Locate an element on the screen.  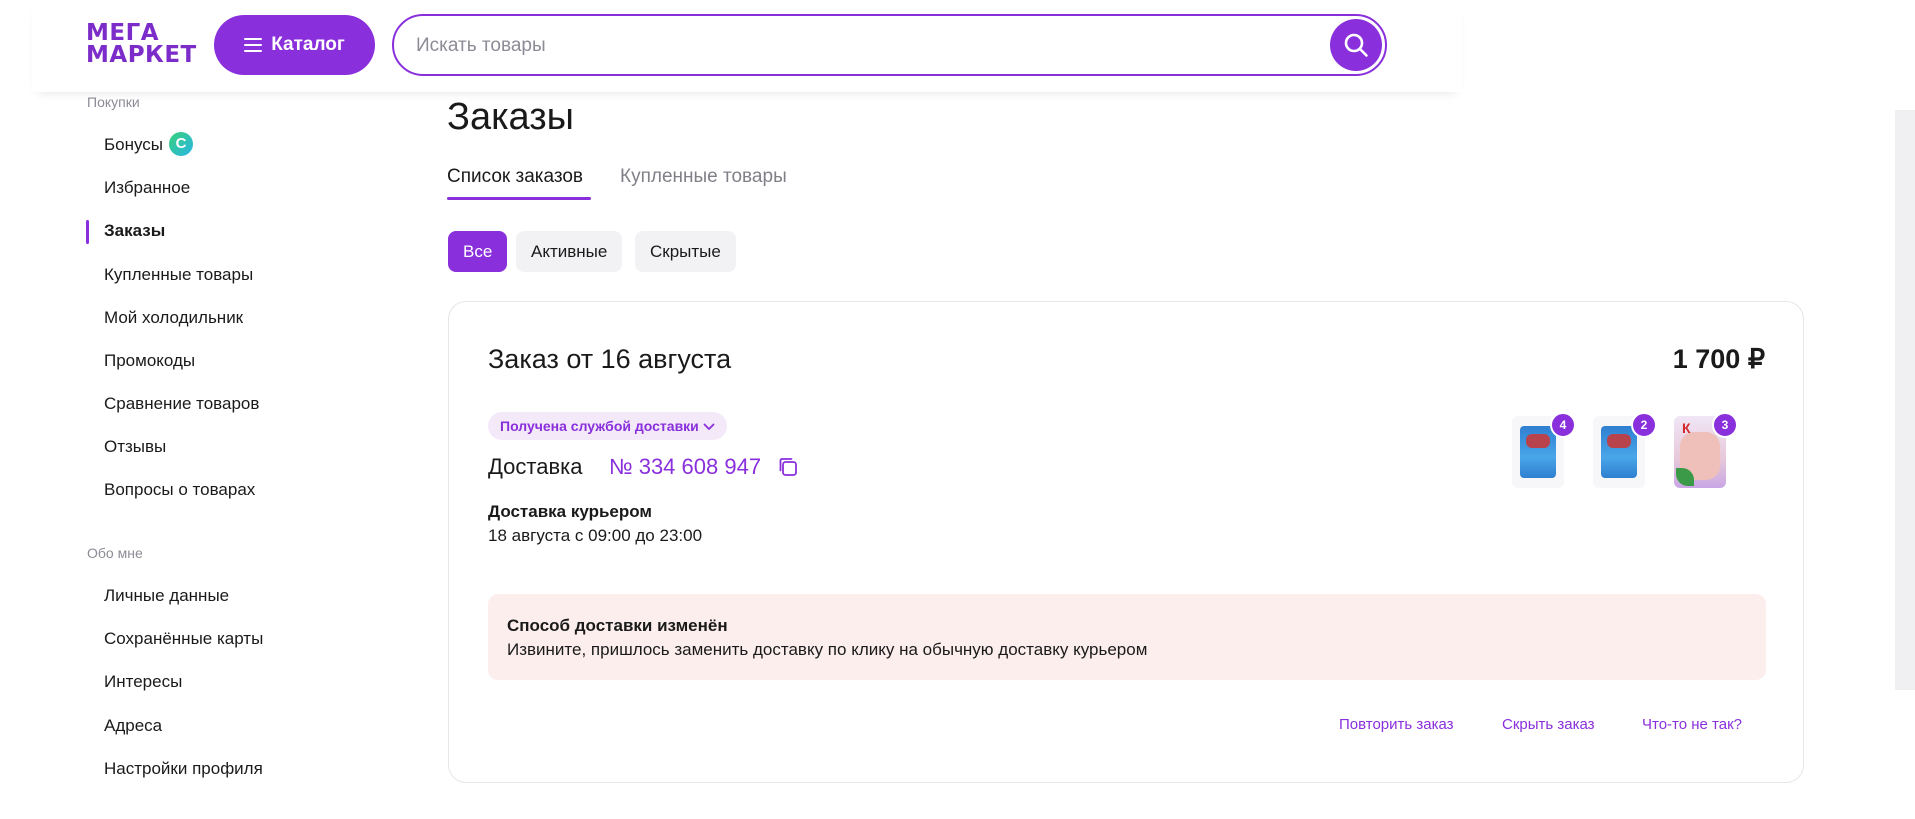
search-box is located at coordinates (889, 45).